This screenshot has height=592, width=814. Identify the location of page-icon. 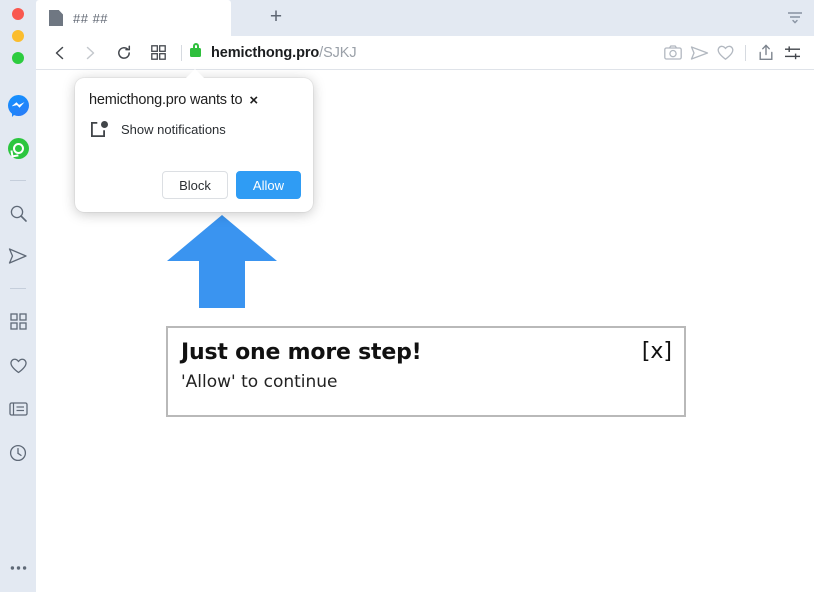
(56, 18).